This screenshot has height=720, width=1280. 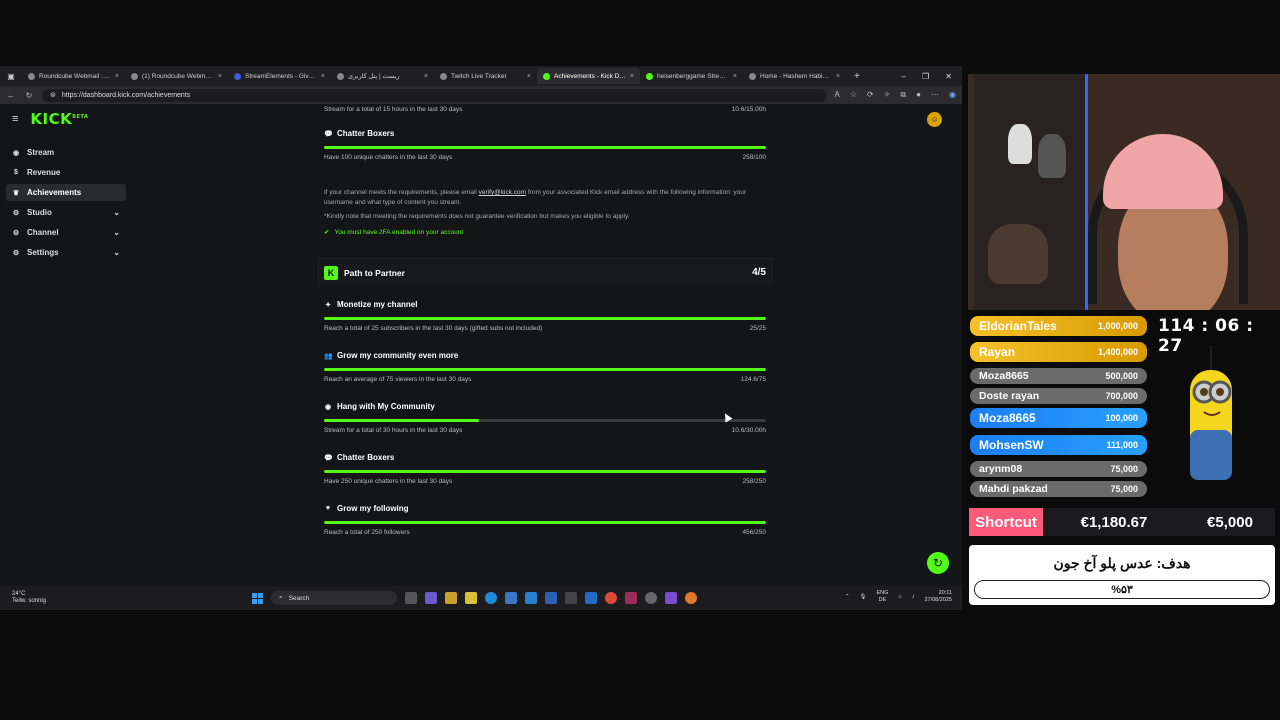 I want to click on browser-tab: ریست | پنل کاربری ×, so click(x=382, y=76).